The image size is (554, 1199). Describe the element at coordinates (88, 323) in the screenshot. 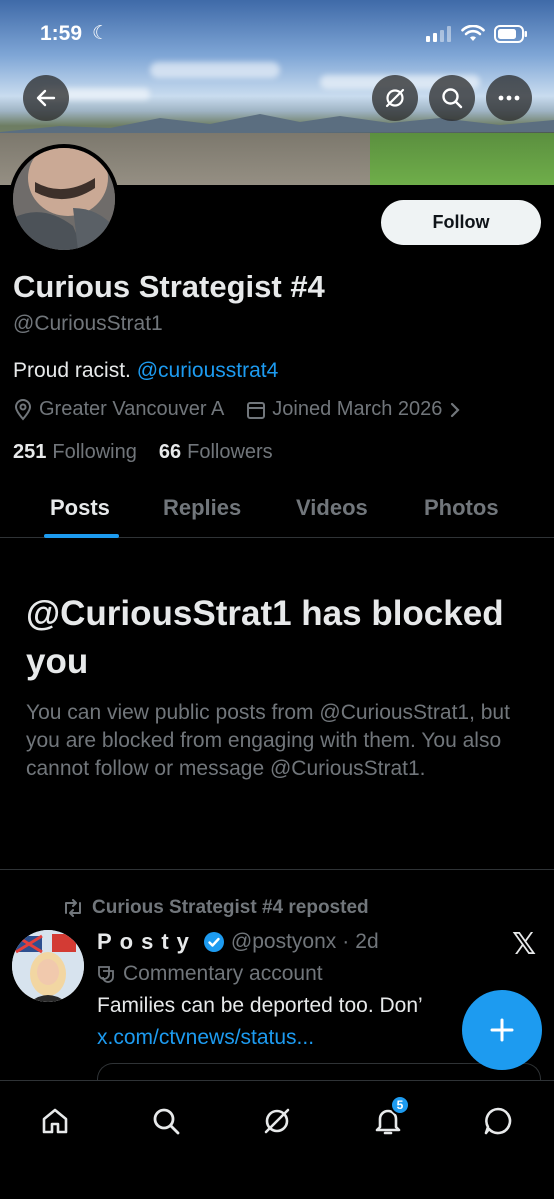

I see `profile-handle: @CuriousStrat1` at that location.